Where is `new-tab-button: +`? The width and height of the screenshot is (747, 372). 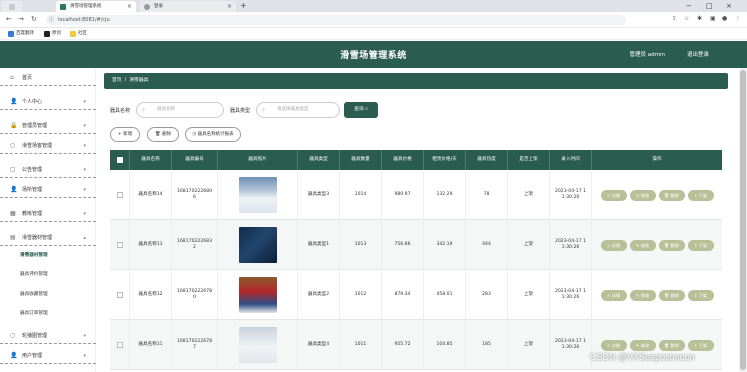
new-tab-button: + is located at coordinates (243, 6).